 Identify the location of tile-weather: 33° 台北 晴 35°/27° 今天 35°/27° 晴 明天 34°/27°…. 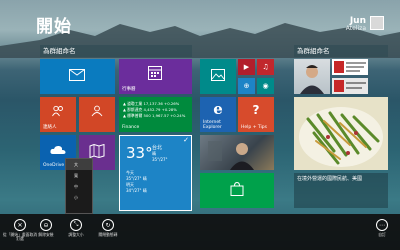
(155, 173).